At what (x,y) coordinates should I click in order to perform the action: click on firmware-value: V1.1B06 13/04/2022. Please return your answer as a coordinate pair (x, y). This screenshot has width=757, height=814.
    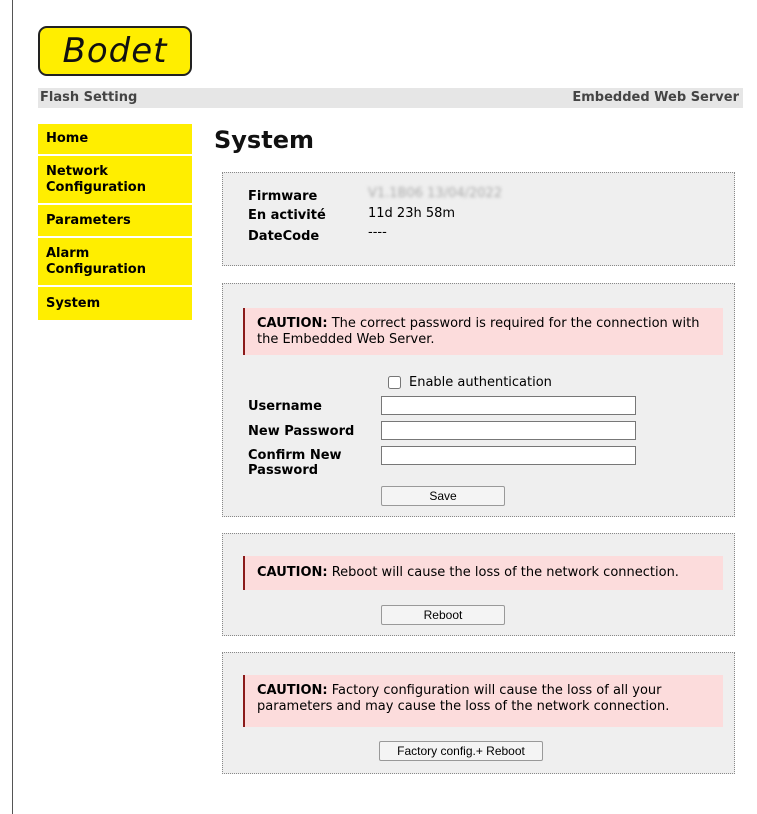
    Looking at the image, I should click on (435, 193).